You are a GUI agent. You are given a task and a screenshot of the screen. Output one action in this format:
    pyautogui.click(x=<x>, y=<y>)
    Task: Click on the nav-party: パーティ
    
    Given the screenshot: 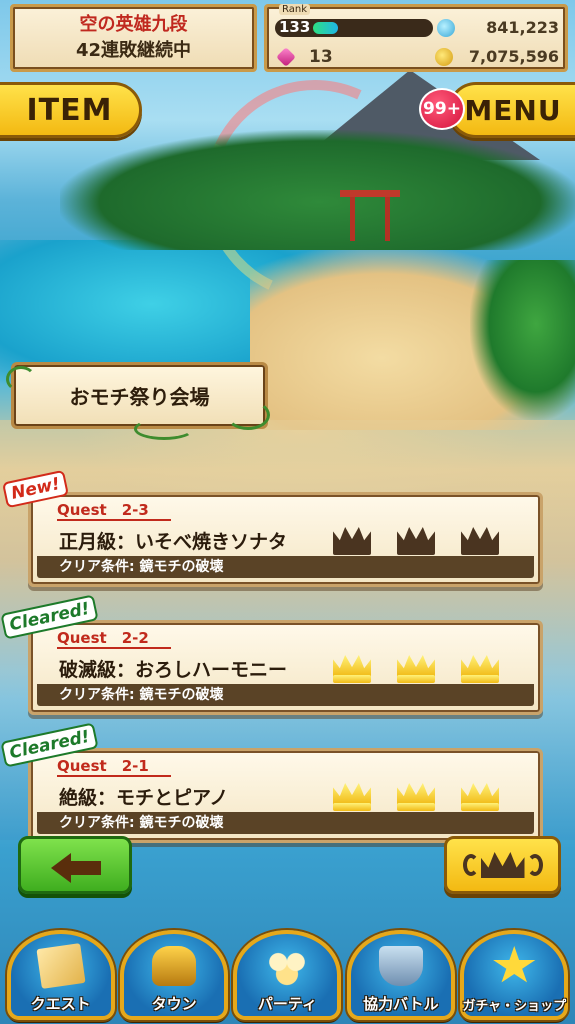 What is the action you would take?
    pyautogui.click(x=287, y=975)
    